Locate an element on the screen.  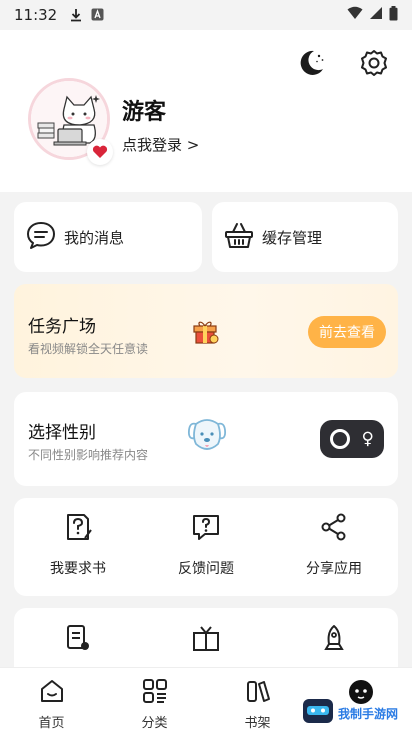
share-icon is located at coordinates (334, 529).